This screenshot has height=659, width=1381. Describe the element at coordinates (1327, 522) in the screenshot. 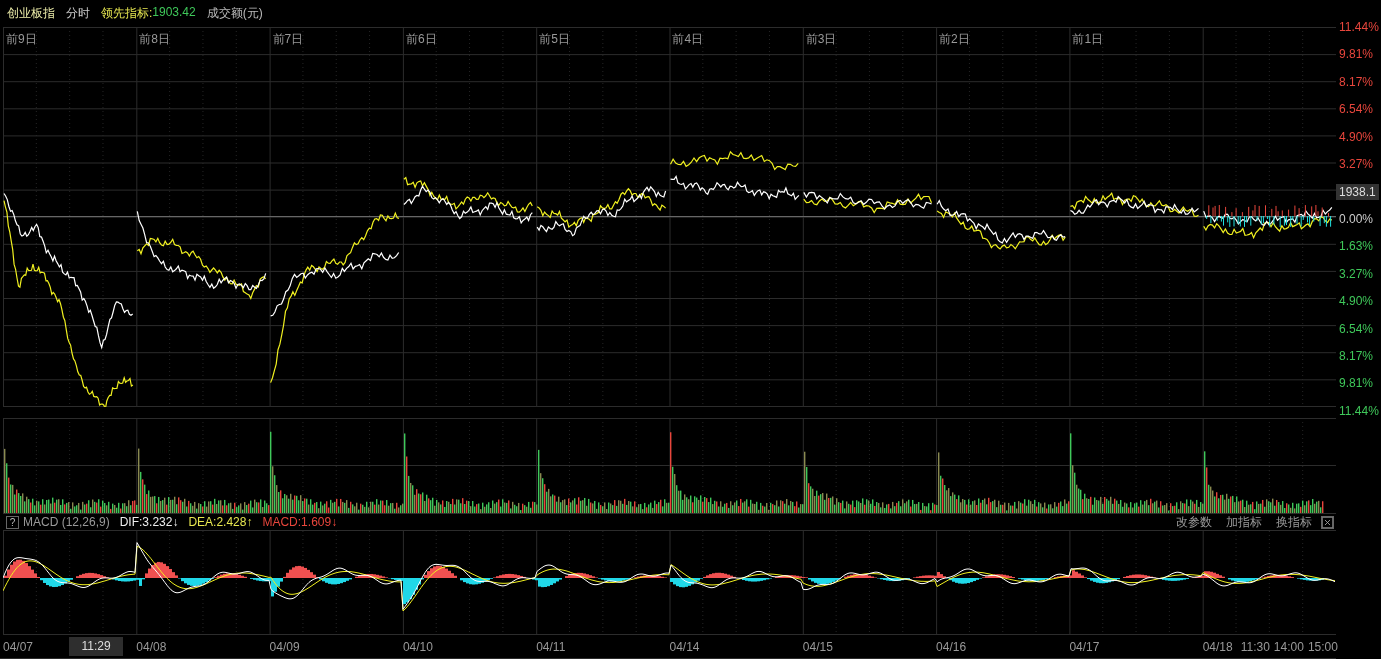

I see `close-icon` at that location.